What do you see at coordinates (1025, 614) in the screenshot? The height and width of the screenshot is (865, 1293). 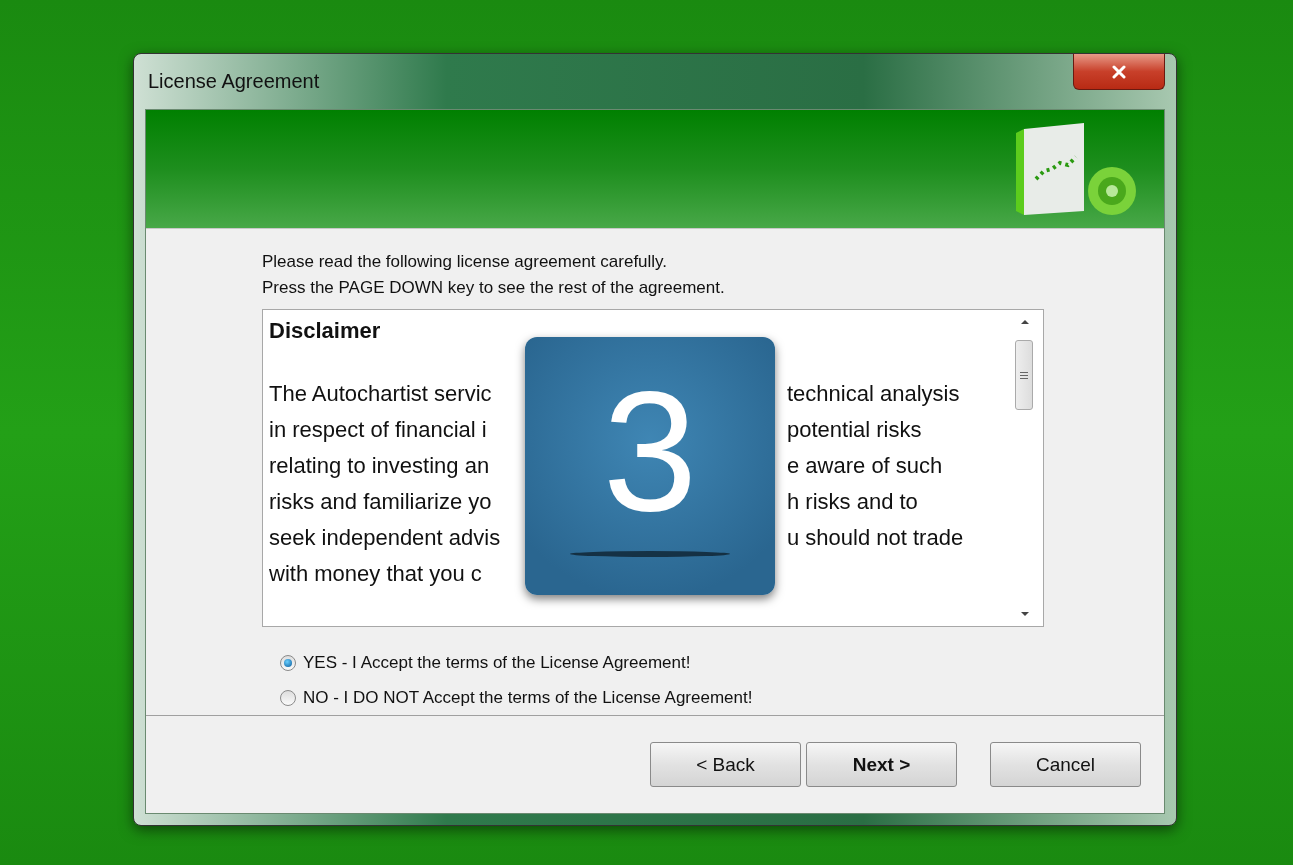 I see `scroll-down-icon` at bounding box center [1025, 614].